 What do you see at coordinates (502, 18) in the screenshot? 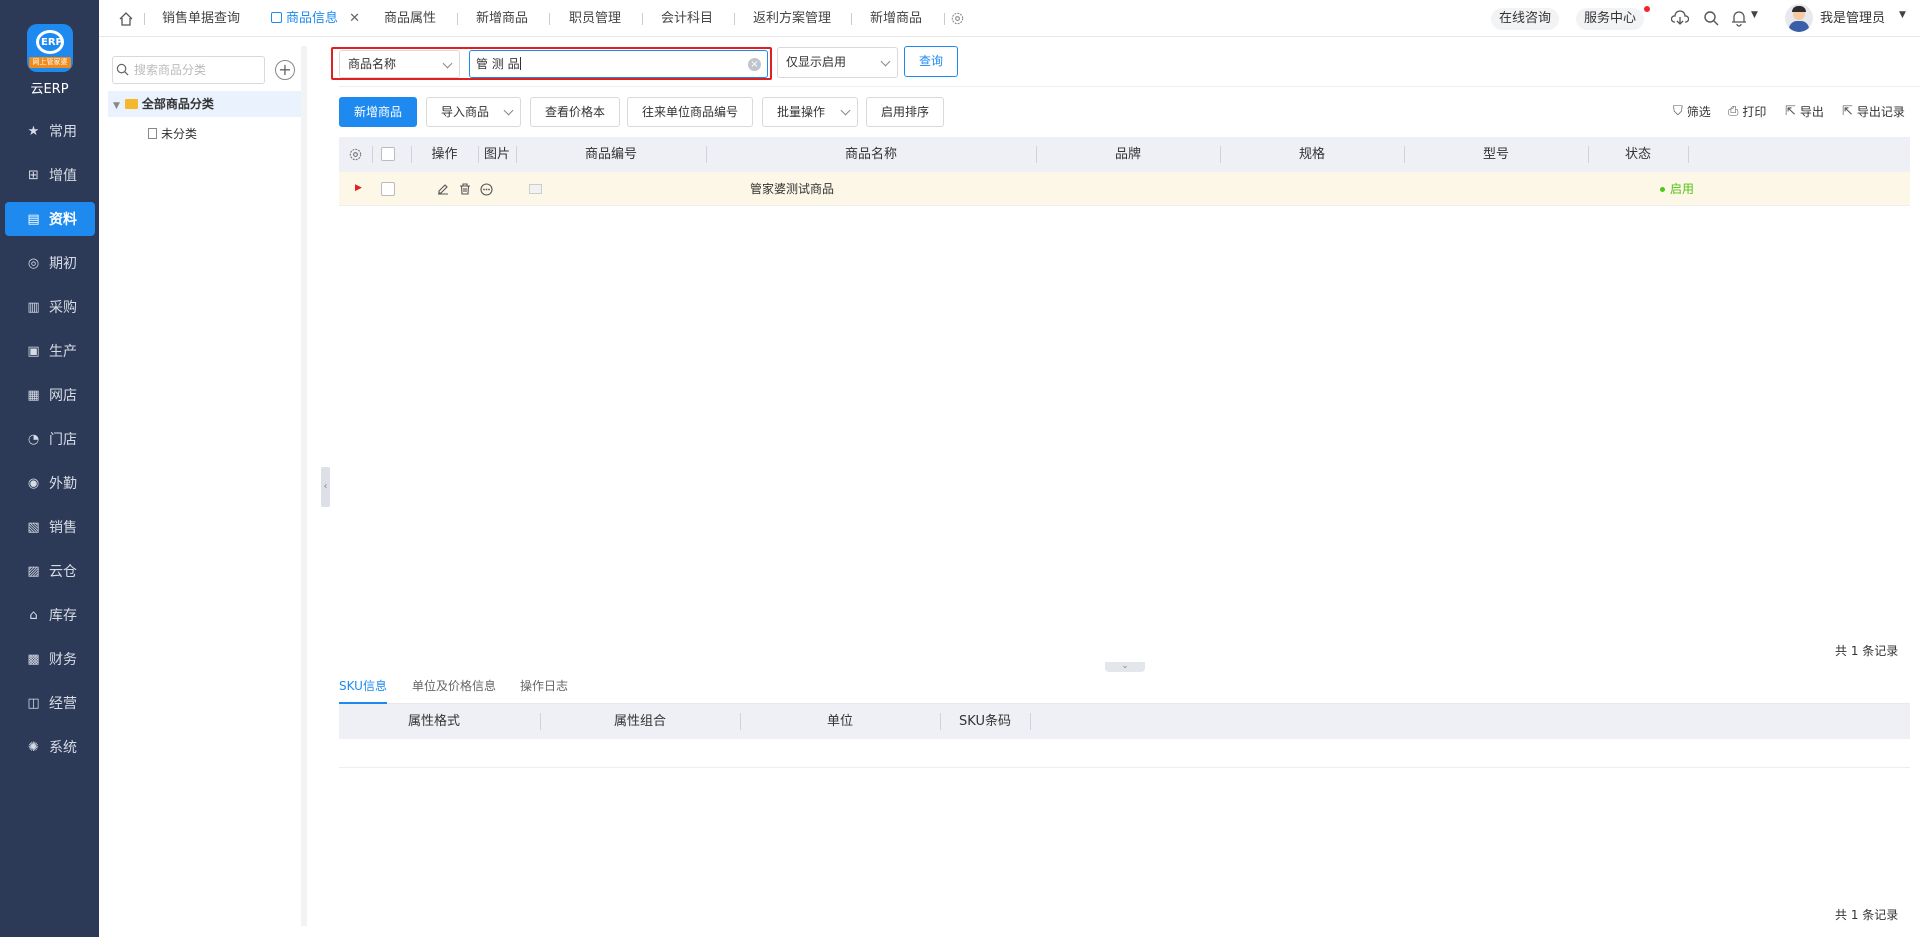
I see `tab-new-product: 新增商品` at bounding box center [502, 18].